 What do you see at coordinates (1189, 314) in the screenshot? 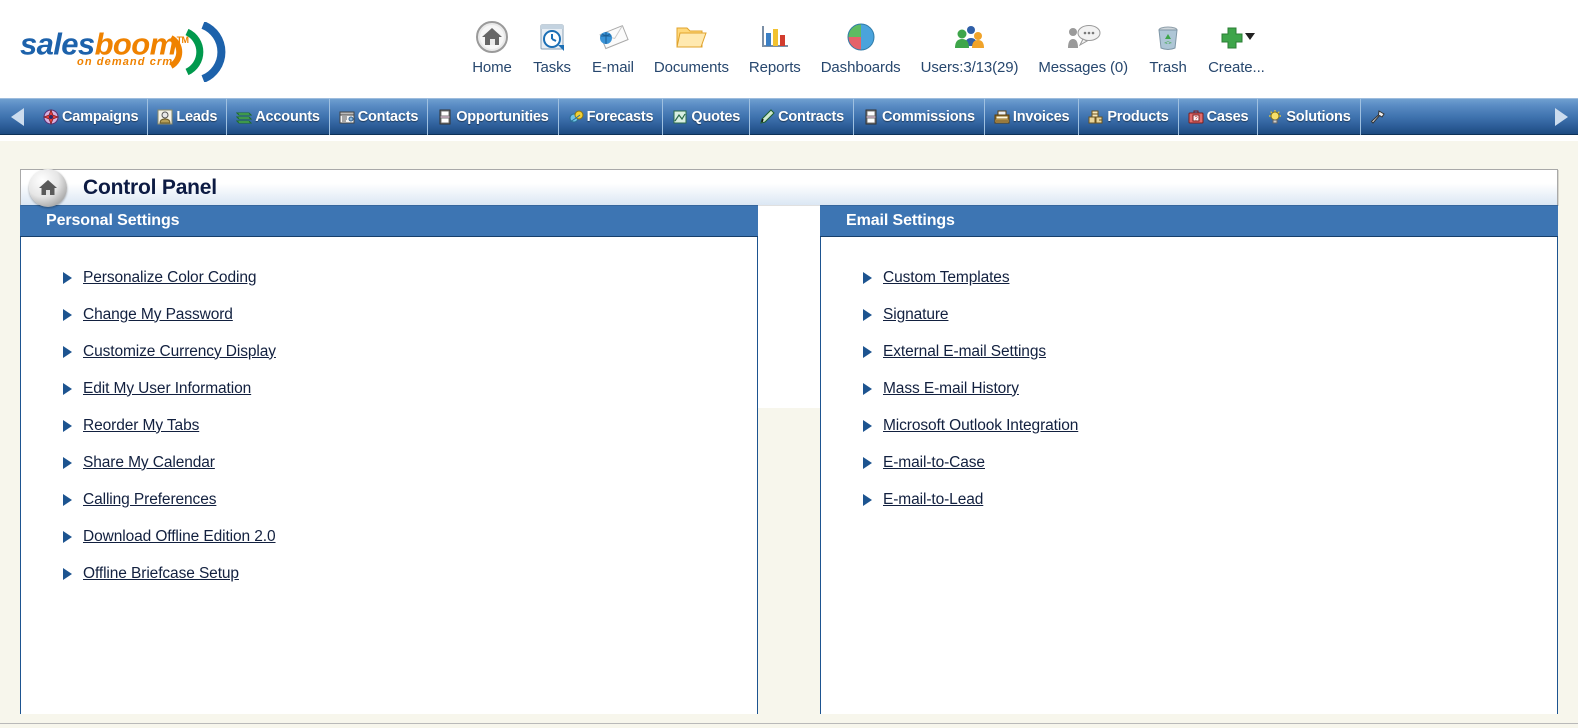
I see `list-item: Signature` at bounding box center [1189, 314].